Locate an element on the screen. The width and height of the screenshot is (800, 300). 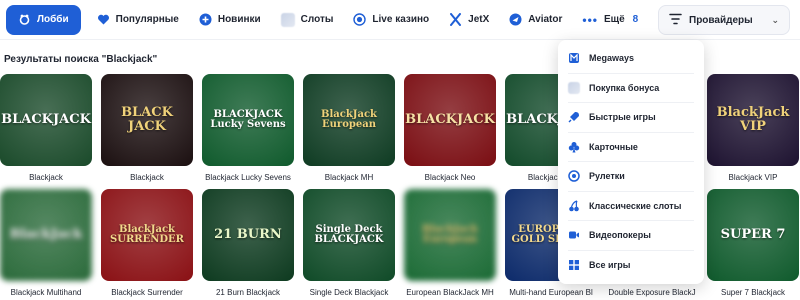
game-thumbnail: BlackJack SURRENDER is located at coordinates (147, 235).